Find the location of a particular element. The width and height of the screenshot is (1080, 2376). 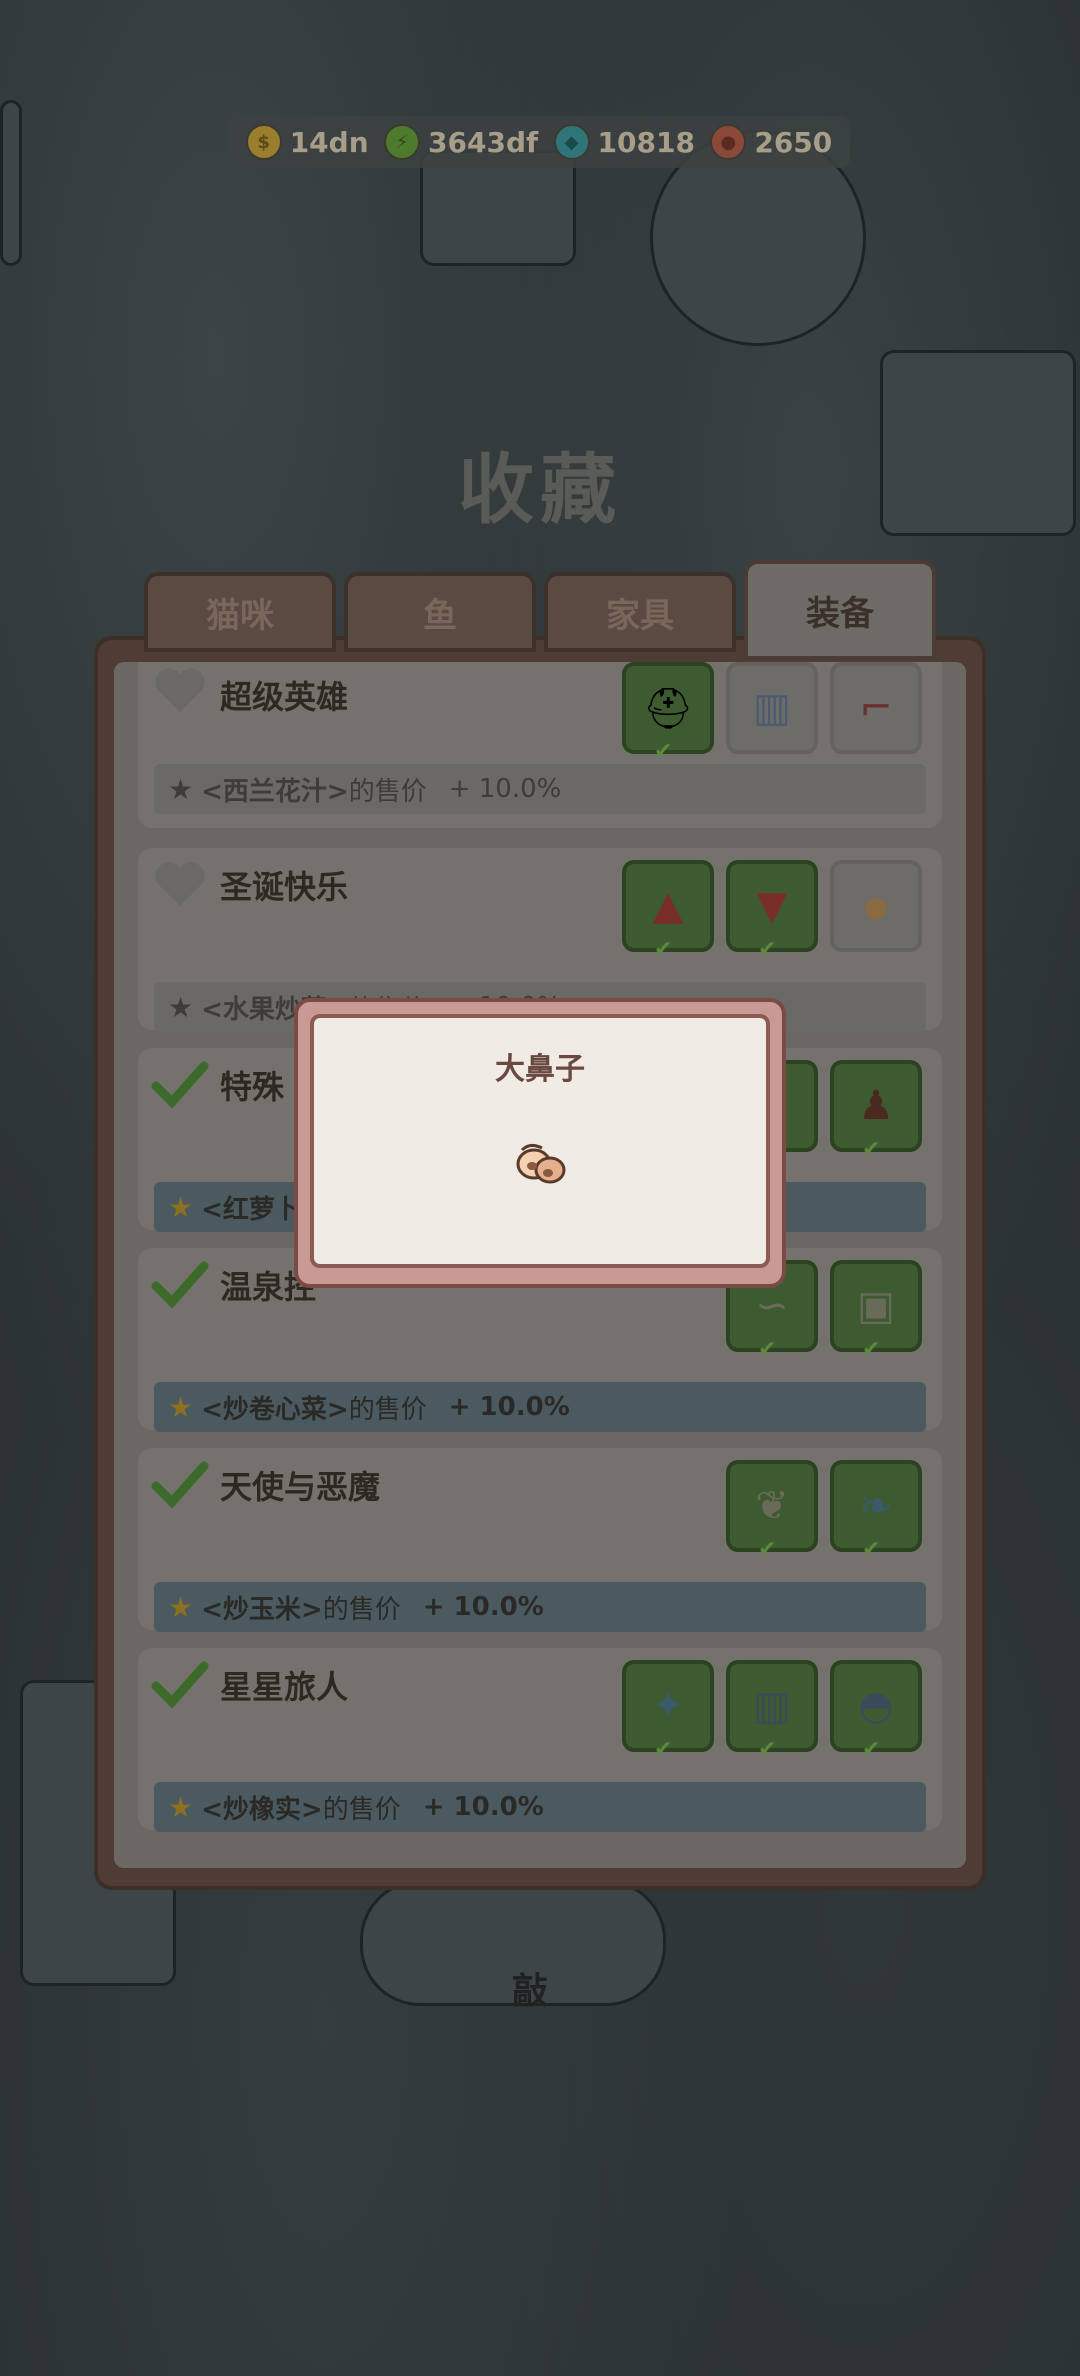

big-nose-icon: ● is located at coordinates (876, 906).